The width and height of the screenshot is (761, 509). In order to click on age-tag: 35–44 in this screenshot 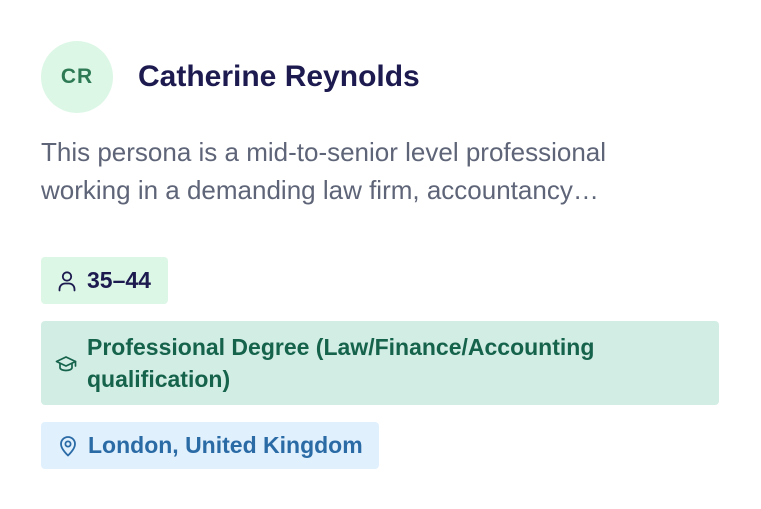, I will do `click(104, 280)`.